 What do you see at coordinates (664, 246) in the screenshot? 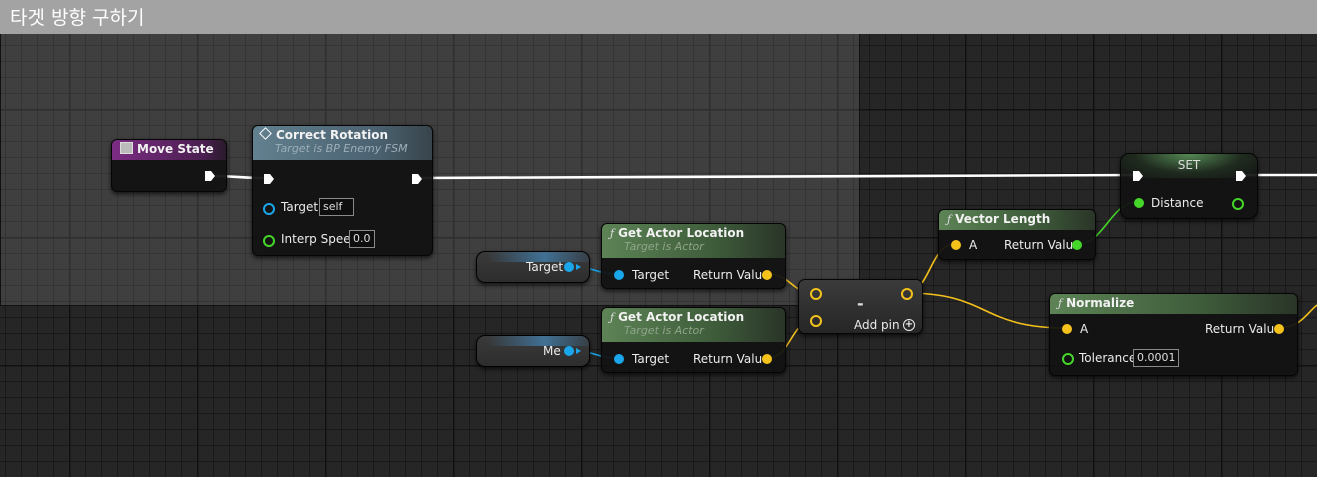
I see `get-actor-location-subtitle-1: Target is Actor` at bounding box center [664, 246].